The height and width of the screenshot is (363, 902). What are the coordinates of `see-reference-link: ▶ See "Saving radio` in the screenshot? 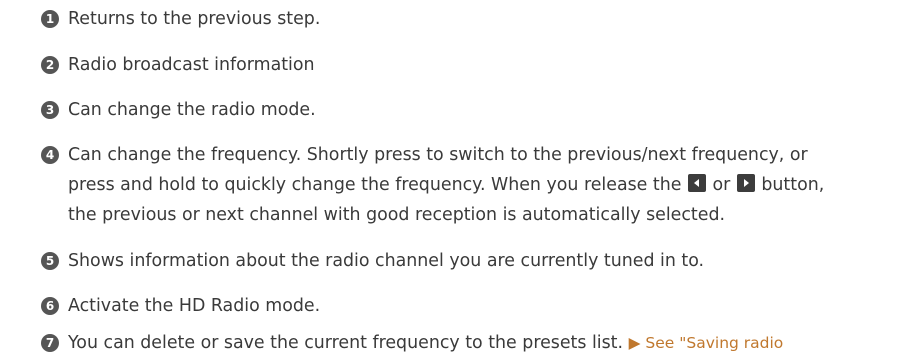 It's located at (706, 343).